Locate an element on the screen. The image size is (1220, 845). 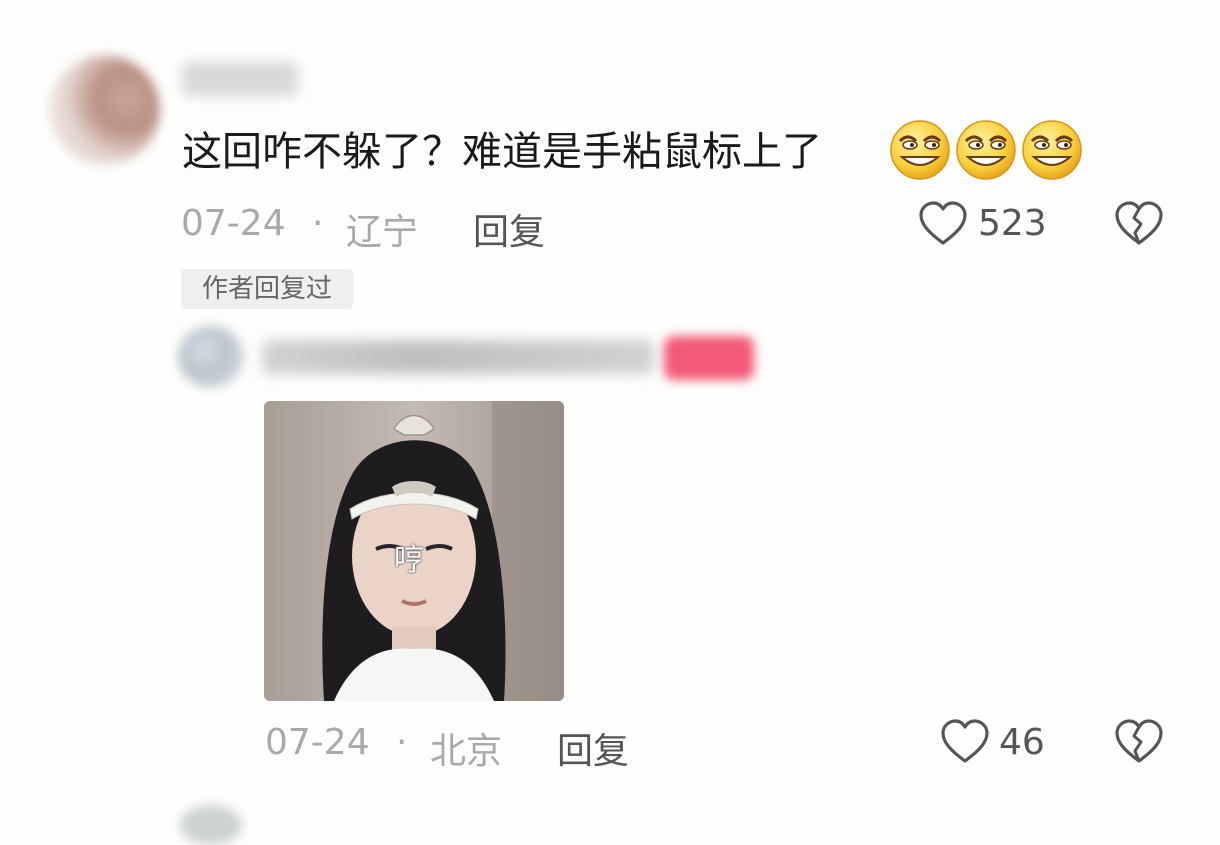
next-commenter-avatar is located at coordinates (211, 825).